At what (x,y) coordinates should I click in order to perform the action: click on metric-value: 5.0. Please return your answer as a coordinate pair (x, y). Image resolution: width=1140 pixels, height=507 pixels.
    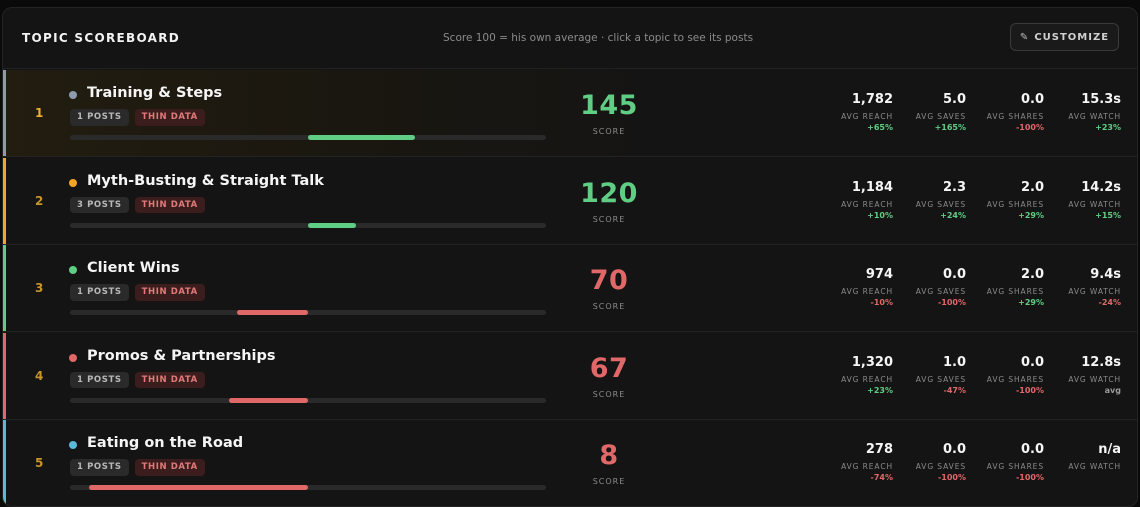
    Looking at the image, I should click on (954, 99).